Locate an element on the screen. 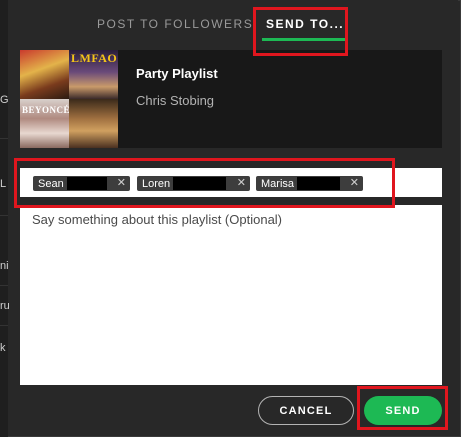  cover-art-logo-text: LMFAO is located at coordinates (94, 58).